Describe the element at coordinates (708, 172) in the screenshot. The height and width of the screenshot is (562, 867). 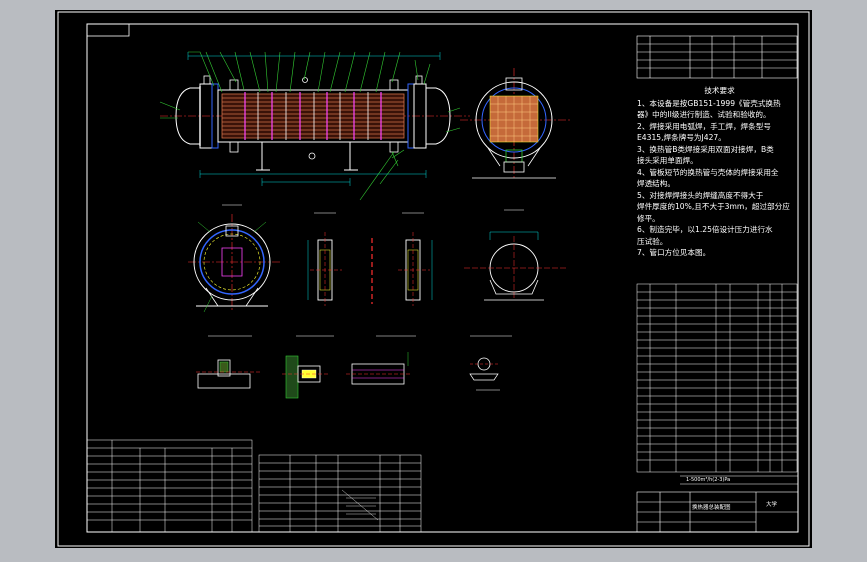
I see `note-line: 4、管板短节的换热管与壳体的焊接采用全` at that location.